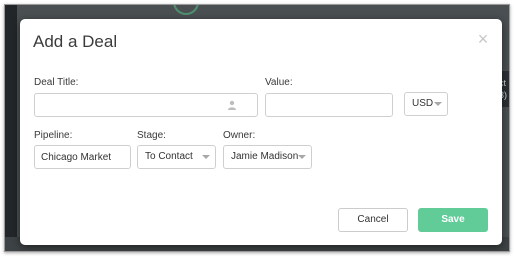 This screenshot has width=514, height=256. What do you see at coordinates (265, 156) in the screenshot?
I see `owner-select-value: Jamie Madison` at bounding box center [265, 156].